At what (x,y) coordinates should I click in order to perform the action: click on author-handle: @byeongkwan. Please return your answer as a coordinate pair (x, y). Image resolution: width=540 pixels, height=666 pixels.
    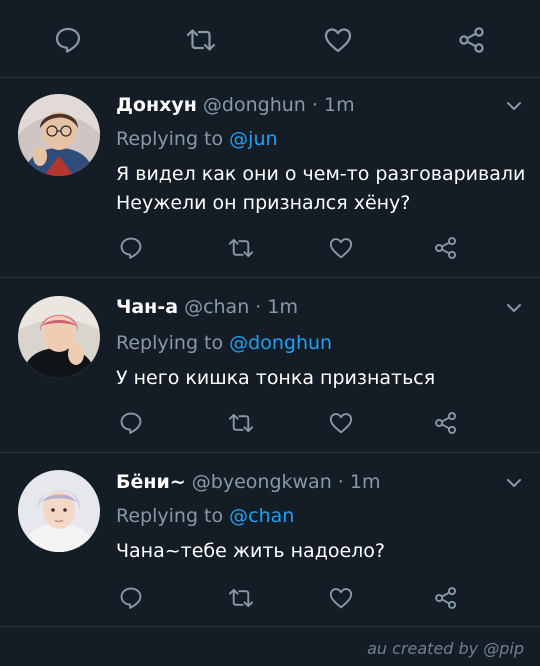
    Looking at the image, I should click on (262, 482).